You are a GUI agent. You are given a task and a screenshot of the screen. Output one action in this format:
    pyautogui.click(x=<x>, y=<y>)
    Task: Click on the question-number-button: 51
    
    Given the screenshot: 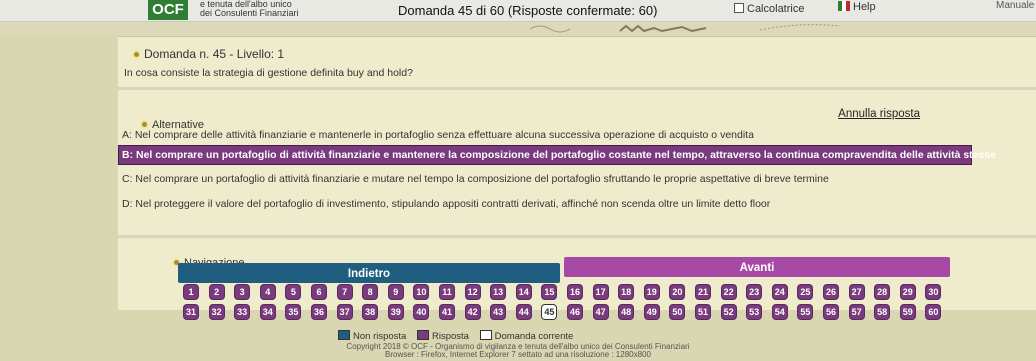 What is the action you would take?
    pyautogui.click(x=703, y=312)
    